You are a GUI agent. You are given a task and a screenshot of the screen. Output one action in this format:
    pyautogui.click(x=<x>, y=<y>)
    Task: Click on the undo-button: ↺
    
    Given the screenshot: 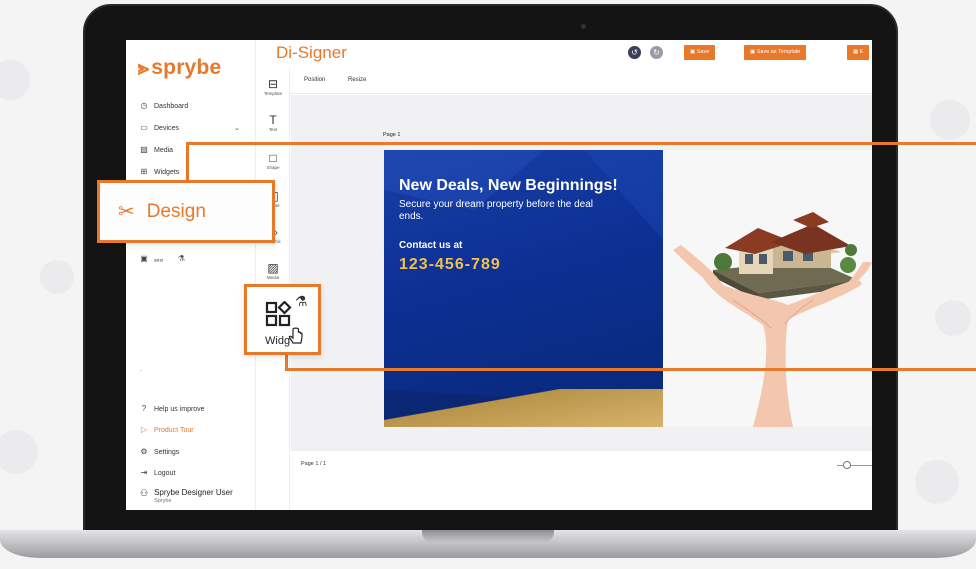 What is the action you would take?
    pyautogui.click(x=634, y=52)
    